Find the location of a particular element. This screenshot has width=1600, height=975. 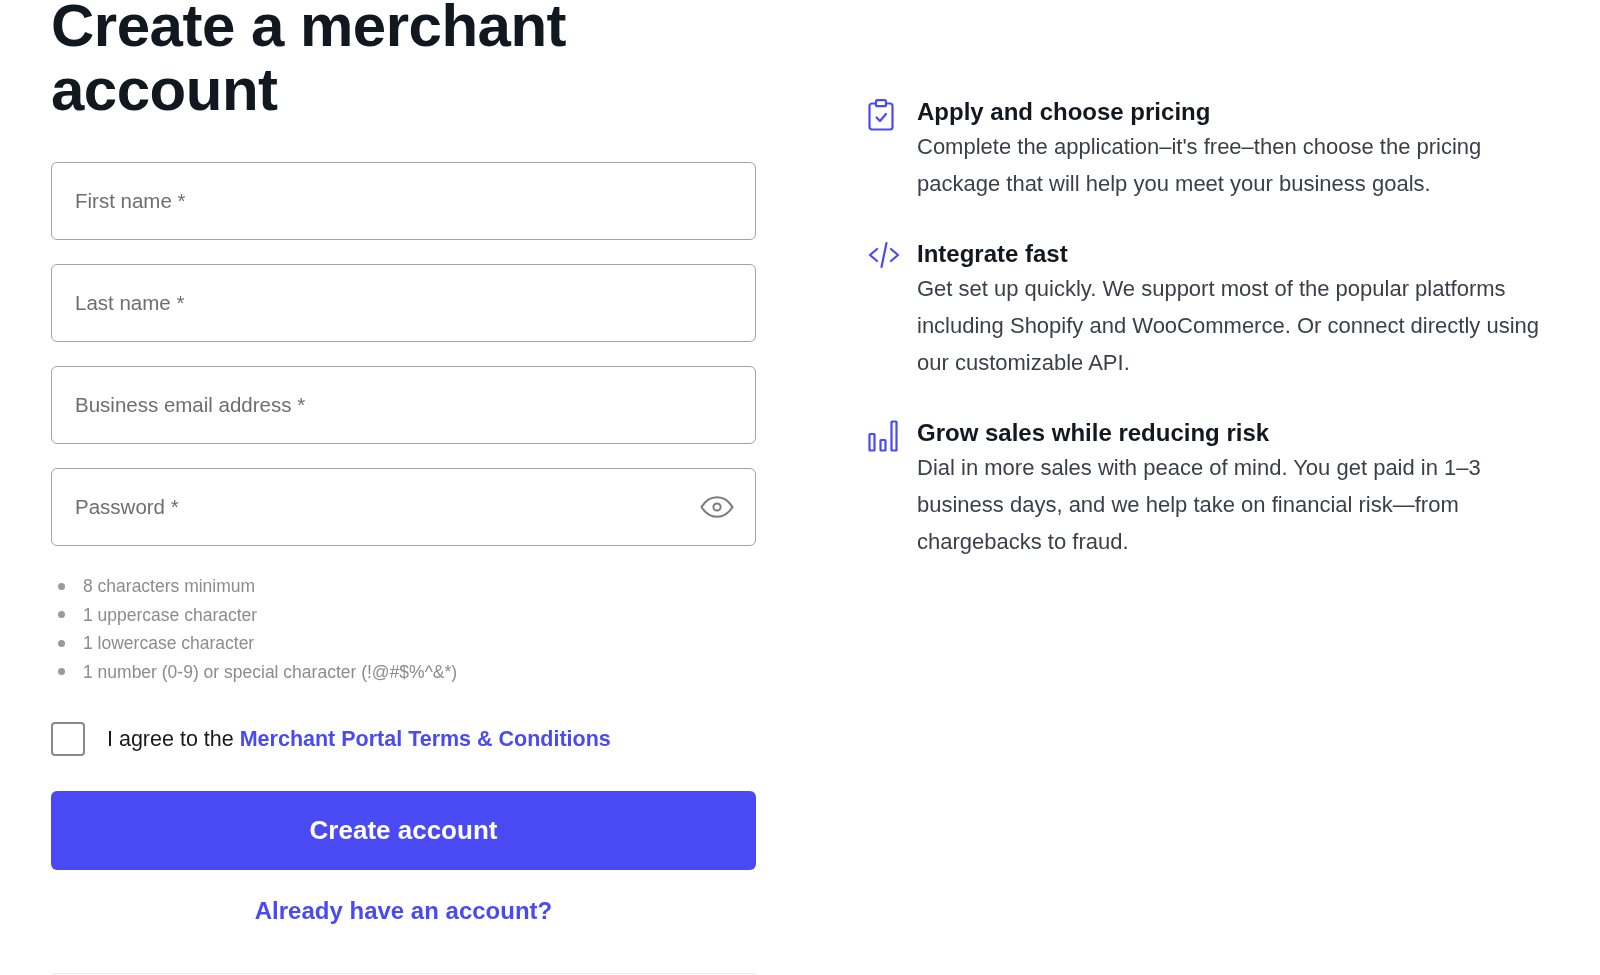

eye-icon is located at coordinates (717, 507).